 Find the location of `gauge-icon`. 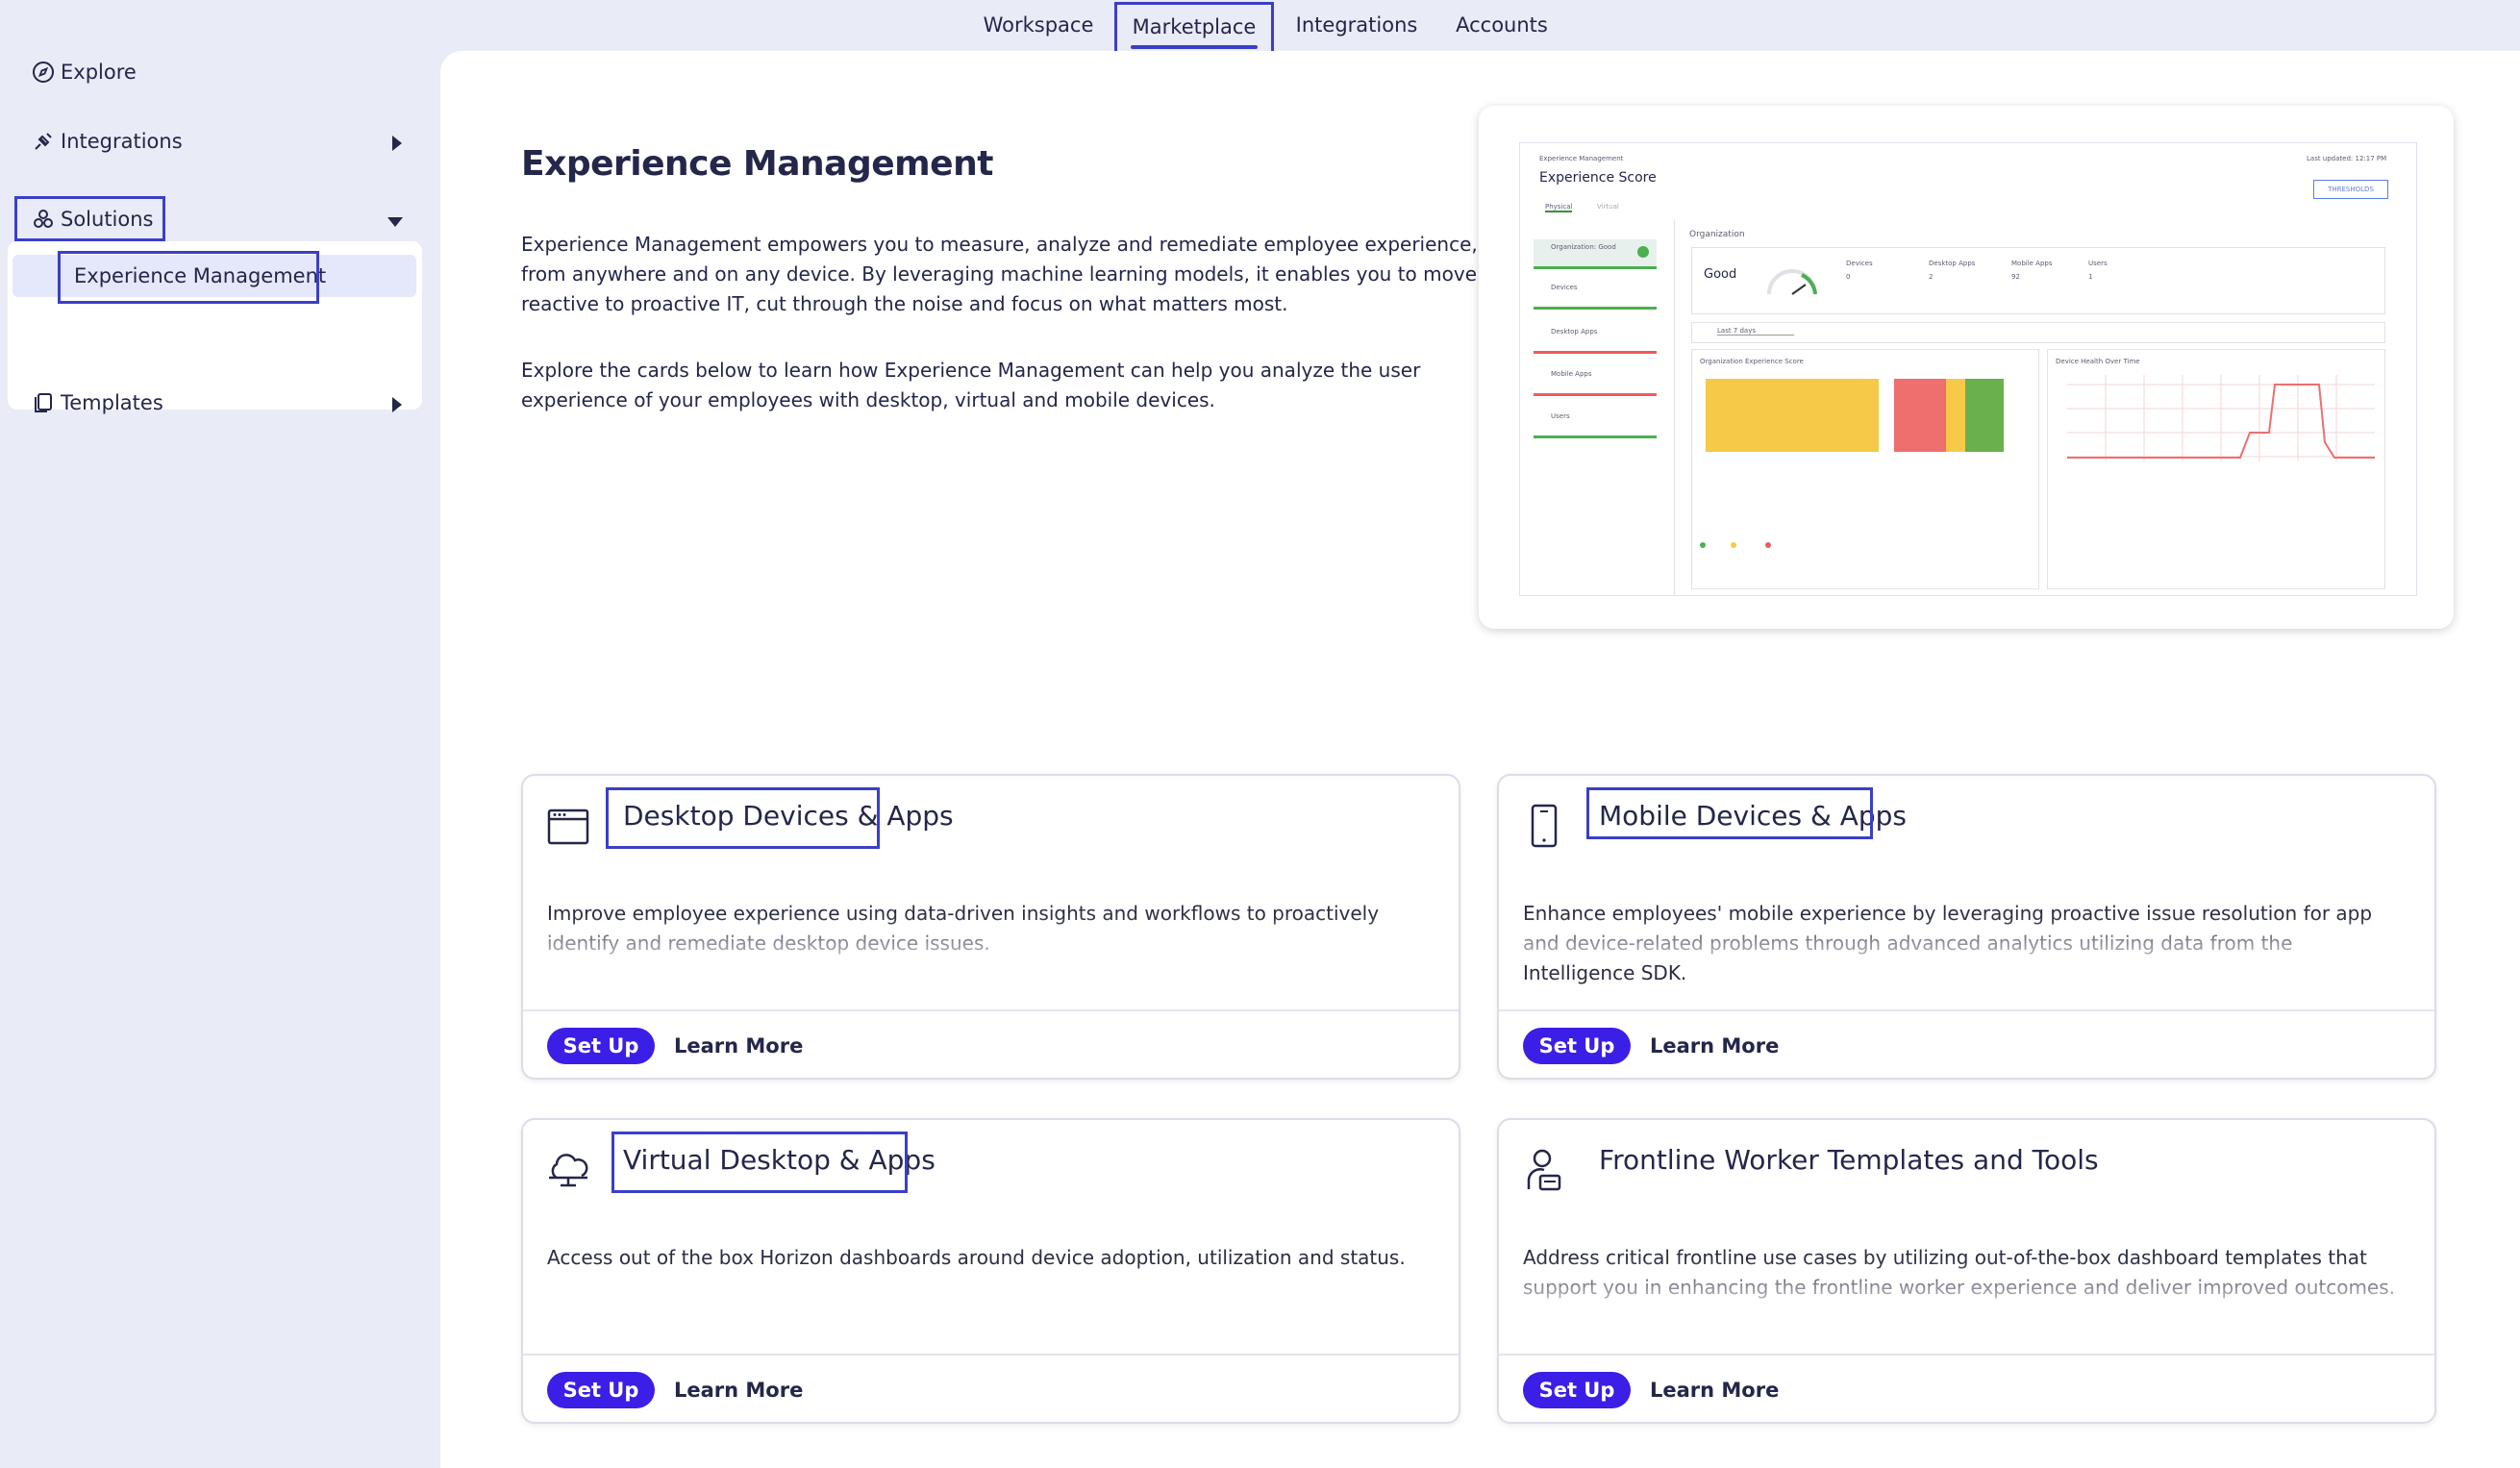

gauge-icon is located at coordinates (1792, 282).